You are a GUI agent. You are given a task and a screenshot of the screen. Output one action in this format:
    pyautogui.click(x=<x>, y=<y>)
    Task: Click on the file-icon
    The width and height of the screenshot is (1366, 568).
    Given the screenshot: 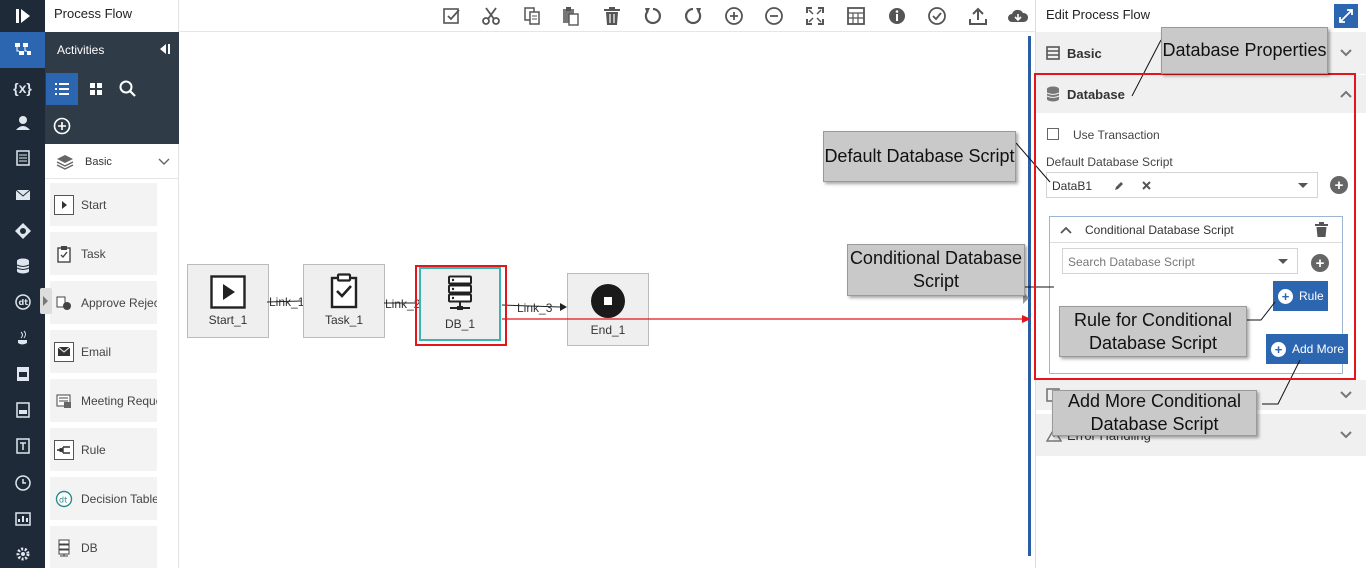 What is the action you would take?
    pyautogui.click(x=22, y=374)
    